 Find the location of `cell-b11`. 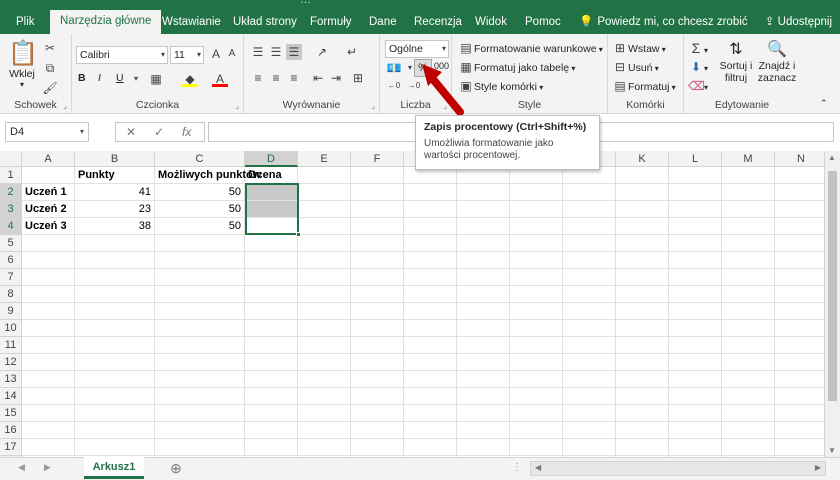

cell-b11 is located at coordinates (115, 345).